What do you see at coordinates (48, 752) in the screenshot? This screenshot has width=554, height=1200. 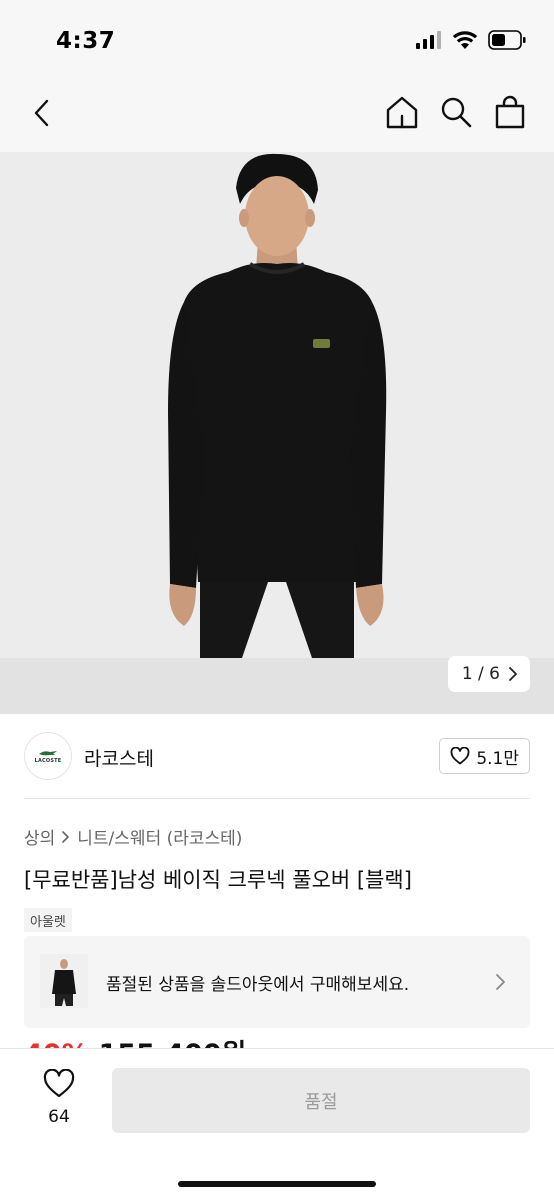 I see `crocodile-logo-icon` at bounding box center [48, 752].